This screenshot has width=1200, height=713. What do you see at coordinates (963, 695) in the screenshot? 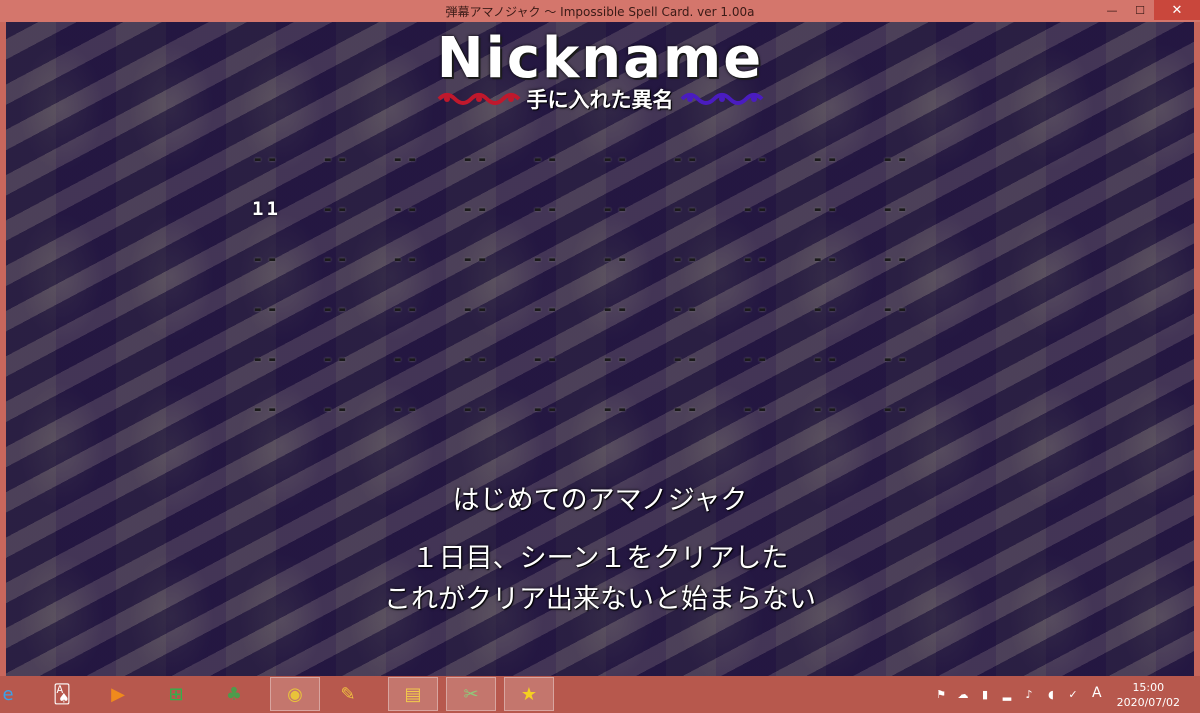
I see `cloud-icon: ☁` at bounding box center [963, 695].